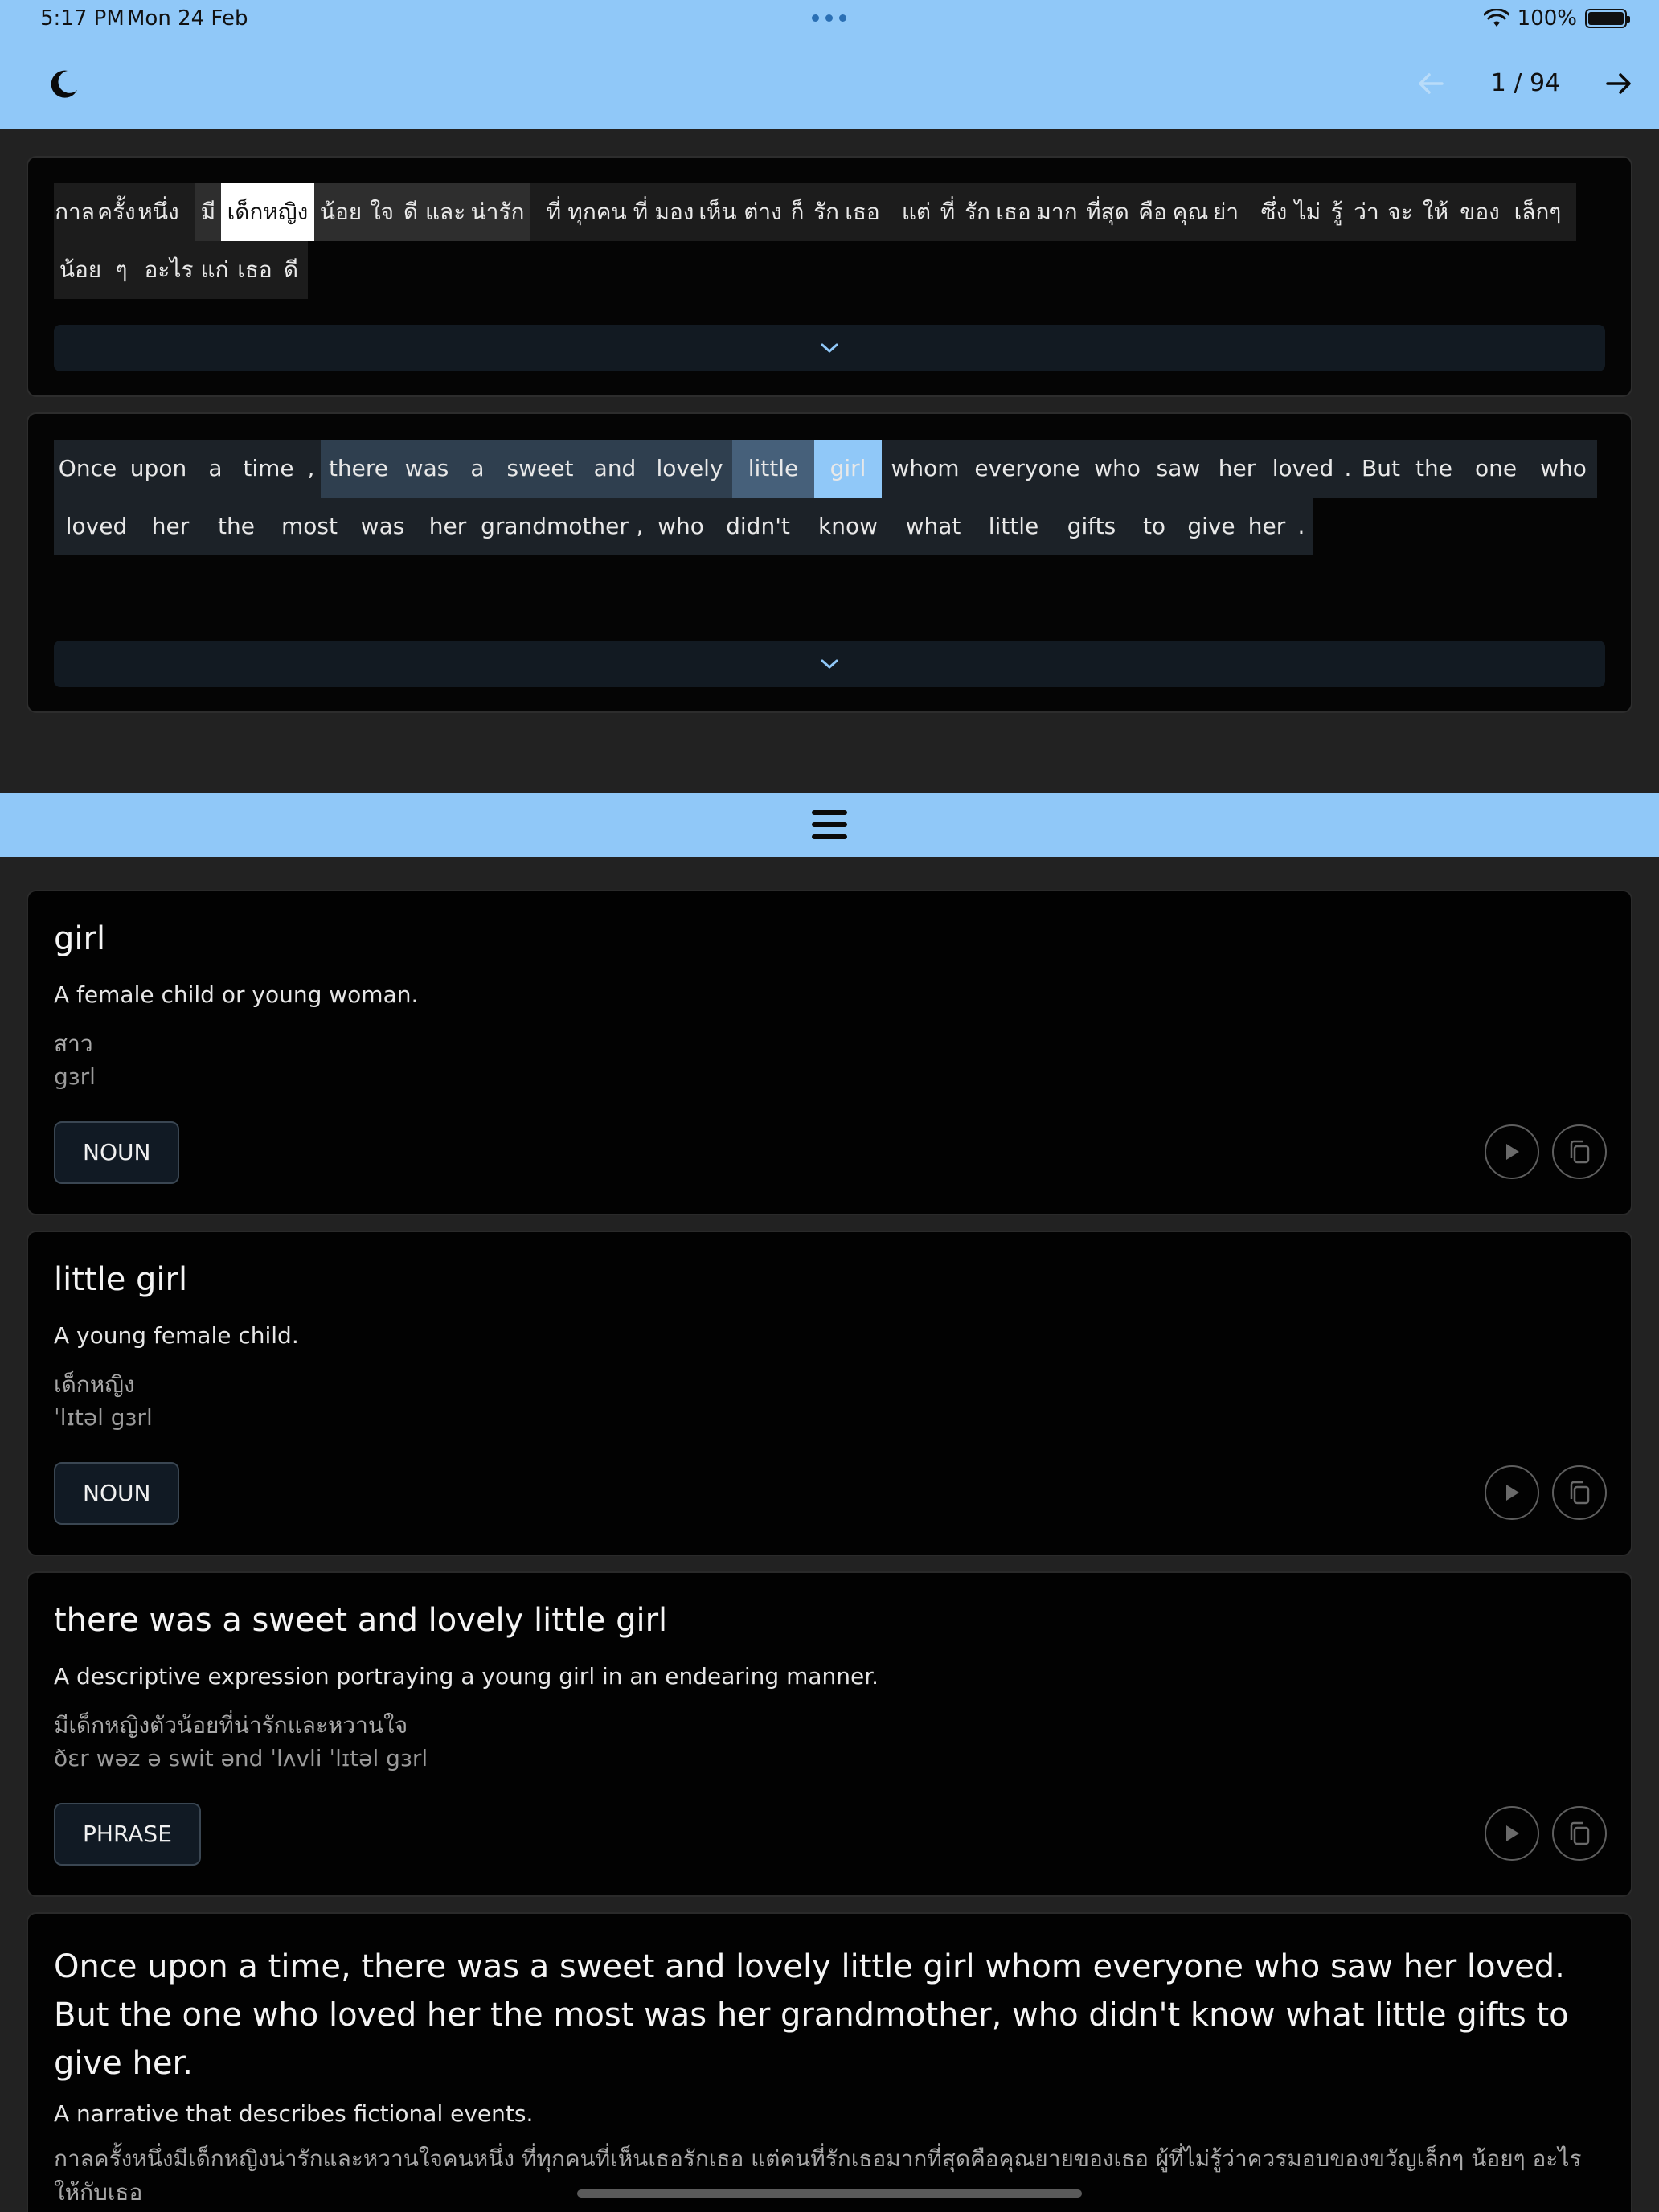  Describe the element at coordinates (1178, 469) in the screenshot. I see `english-token: saw` at that location.